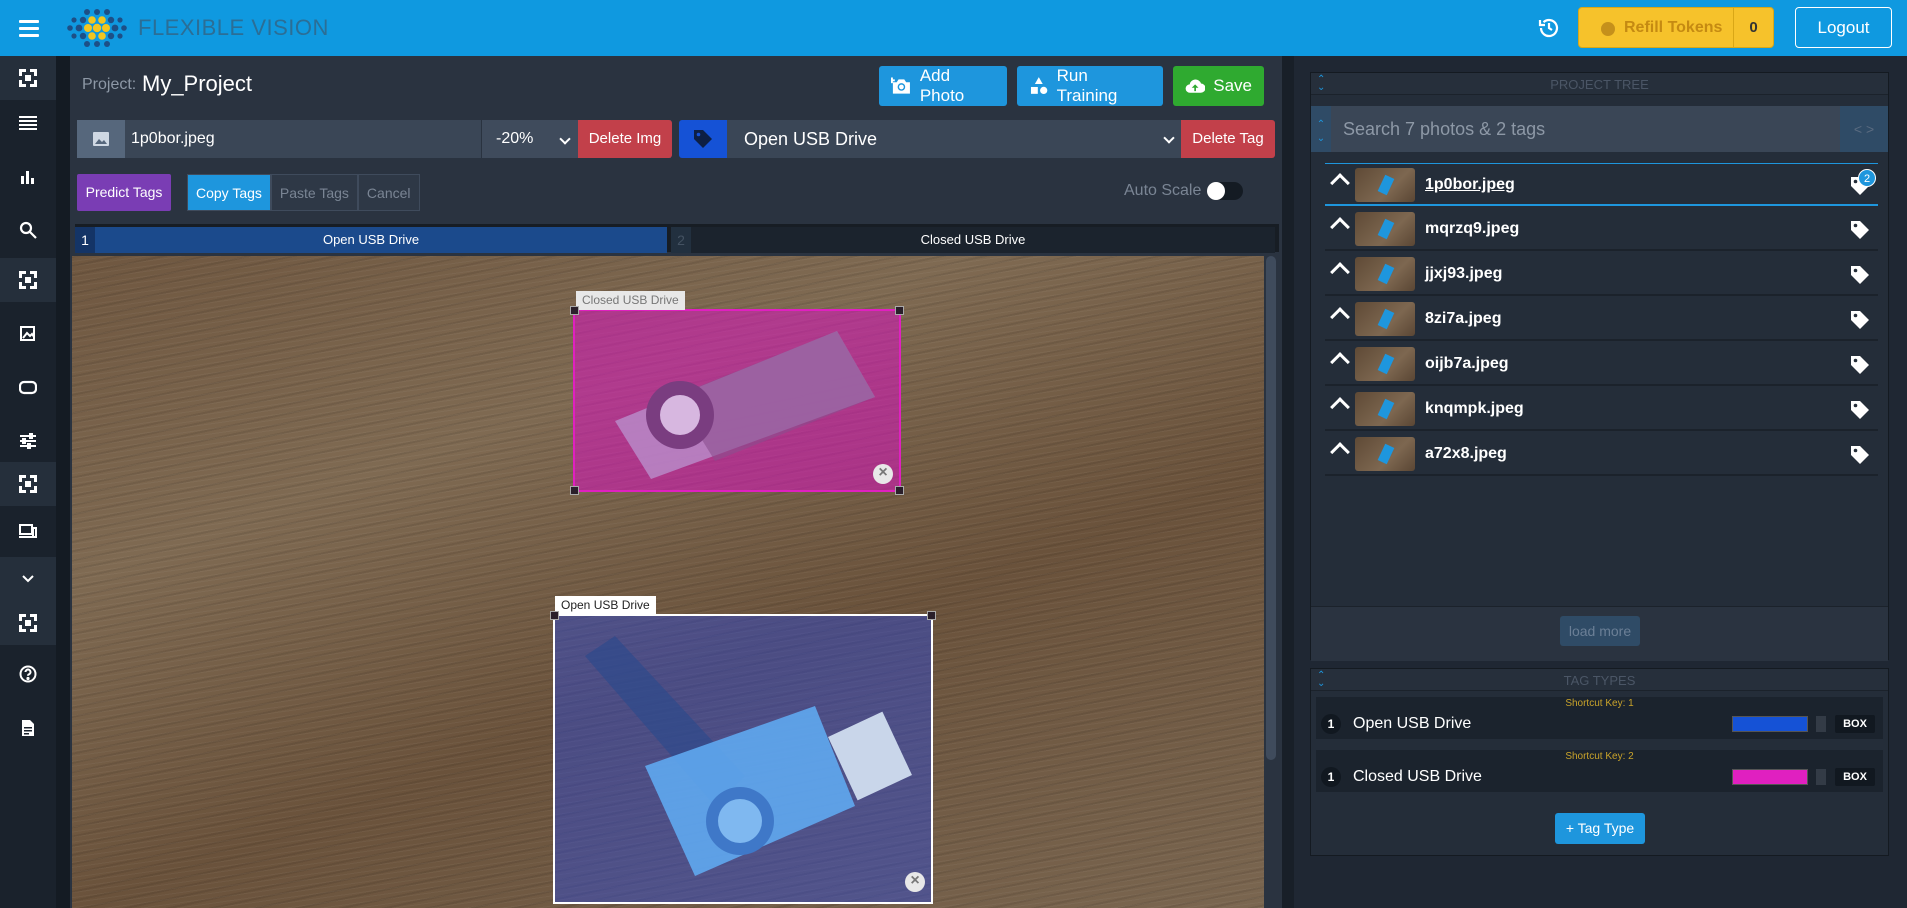 The width and height of the screenshot is (1907, 908). I want to click on photo-name: a72x8.jpeg, so click(1466, 454).